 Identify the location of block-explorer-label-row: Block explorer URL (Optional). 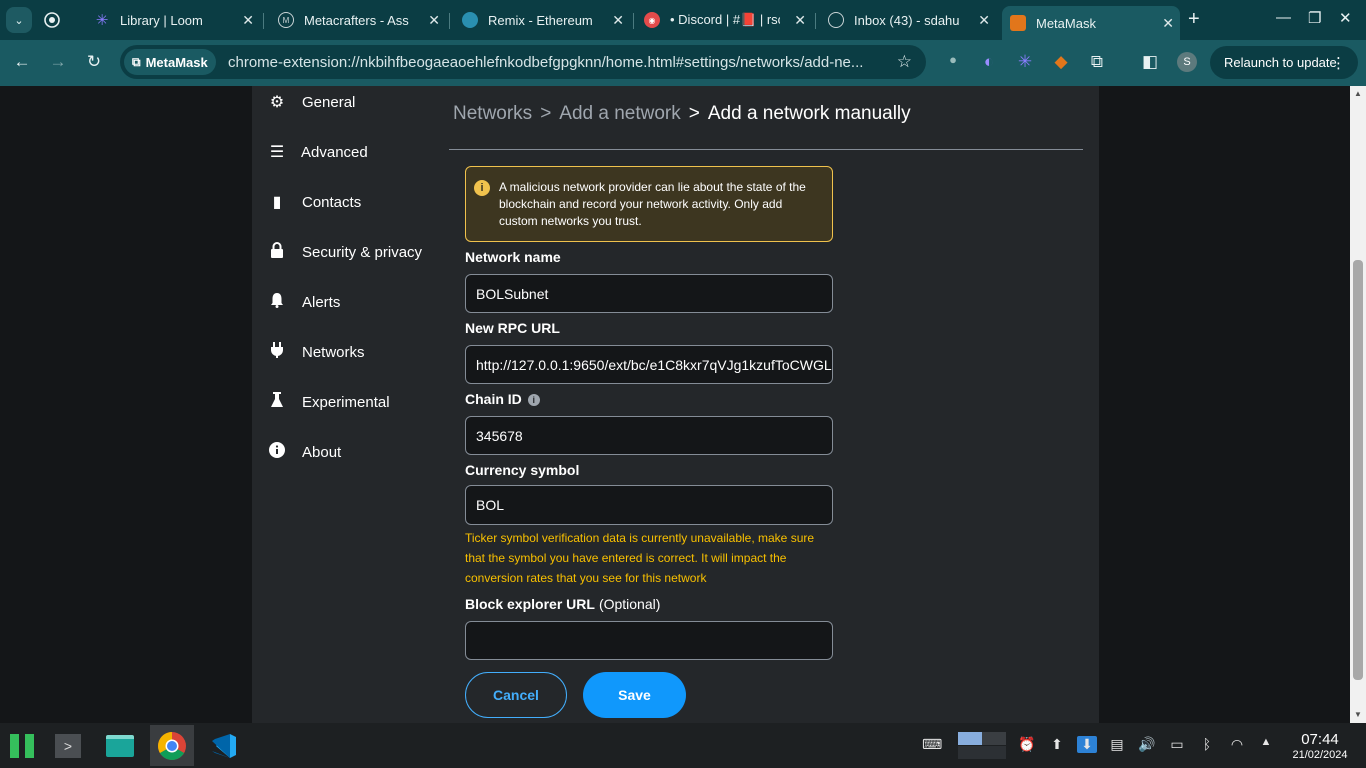
(562, 604).